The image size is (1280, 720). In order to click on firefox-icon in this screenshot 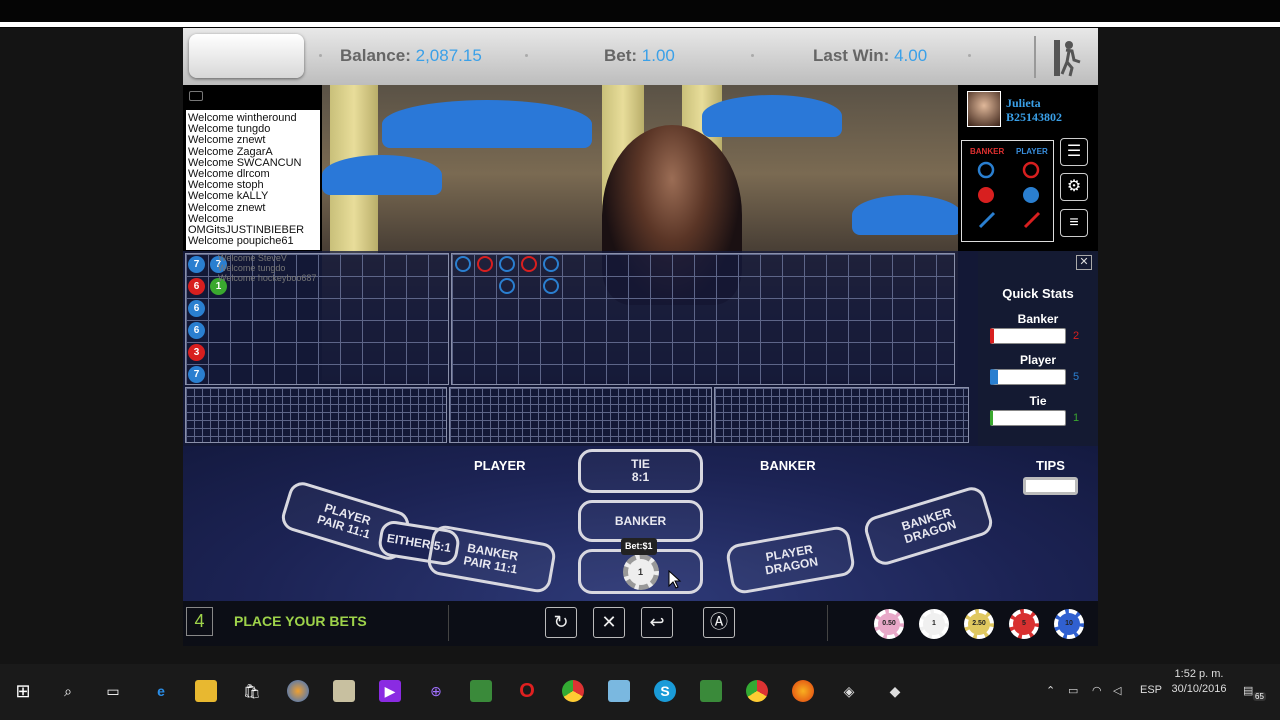, I will do `click(803, 691)`.